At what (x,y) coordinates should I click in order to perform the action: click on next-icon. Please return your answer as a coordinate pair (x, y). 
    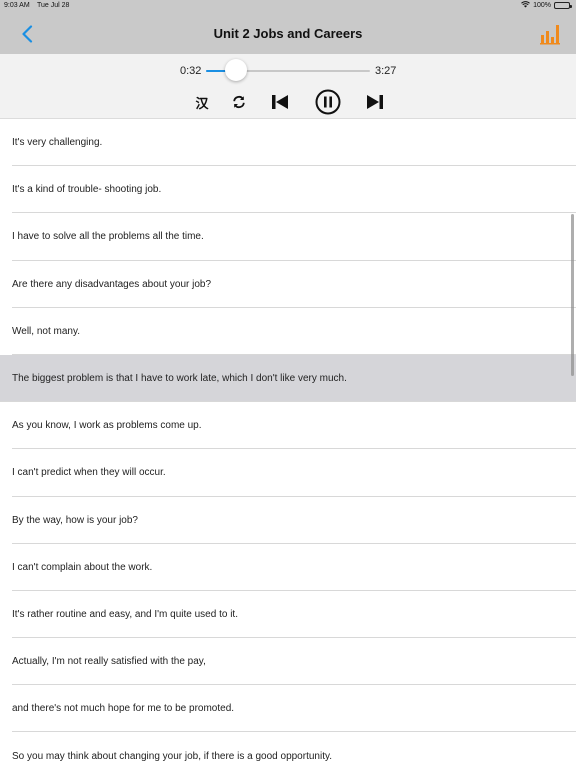
    Looking at the image, I should click on (375, 102).